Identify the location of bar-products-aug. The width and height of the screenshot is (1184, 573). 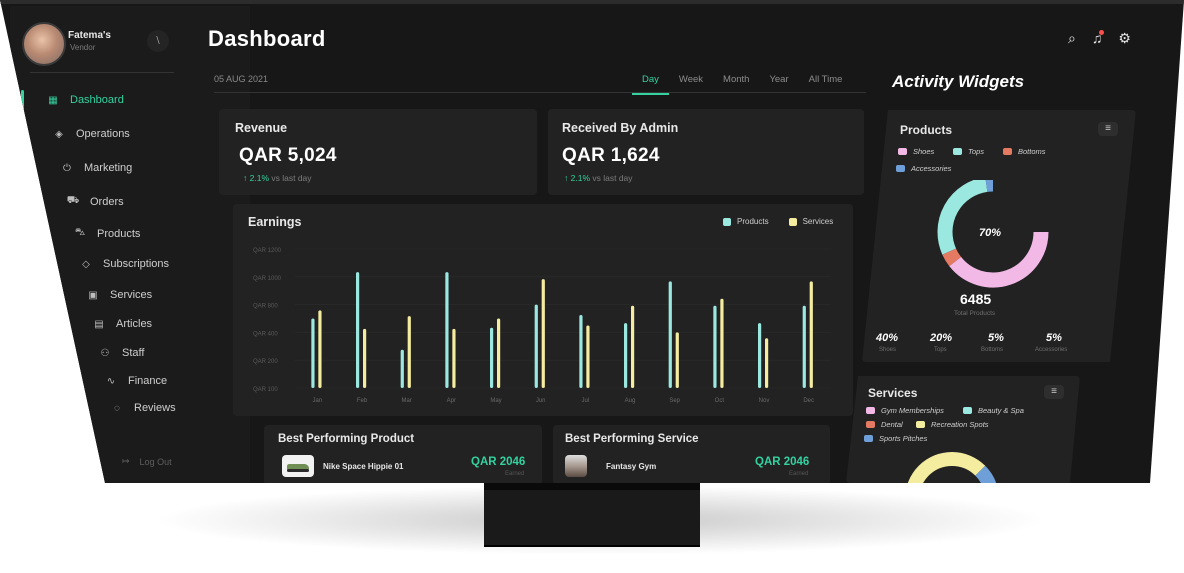
(626, 355).